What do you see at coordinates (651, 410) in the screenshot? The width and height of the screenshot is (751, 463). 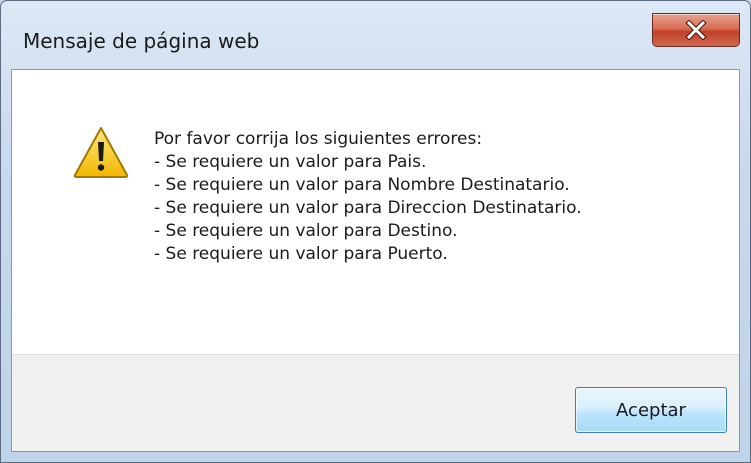 I see `ok-button: Aceptar` at bounding box center [651, 410].